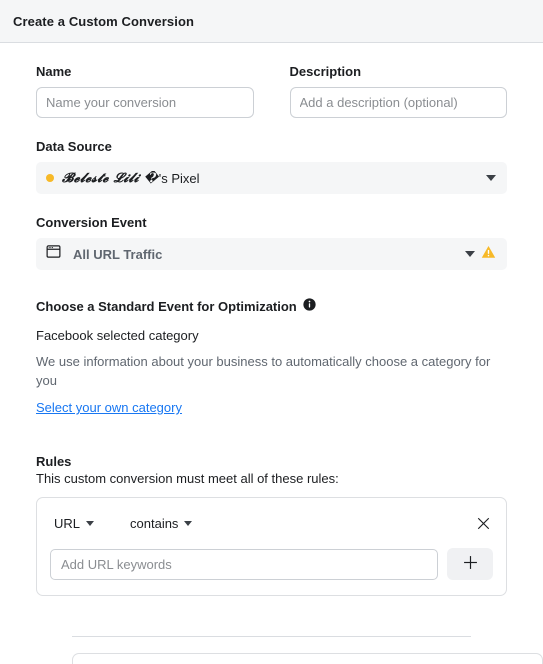 The image size is (543, 664). I want to click on section-divider, so click(271, 636).